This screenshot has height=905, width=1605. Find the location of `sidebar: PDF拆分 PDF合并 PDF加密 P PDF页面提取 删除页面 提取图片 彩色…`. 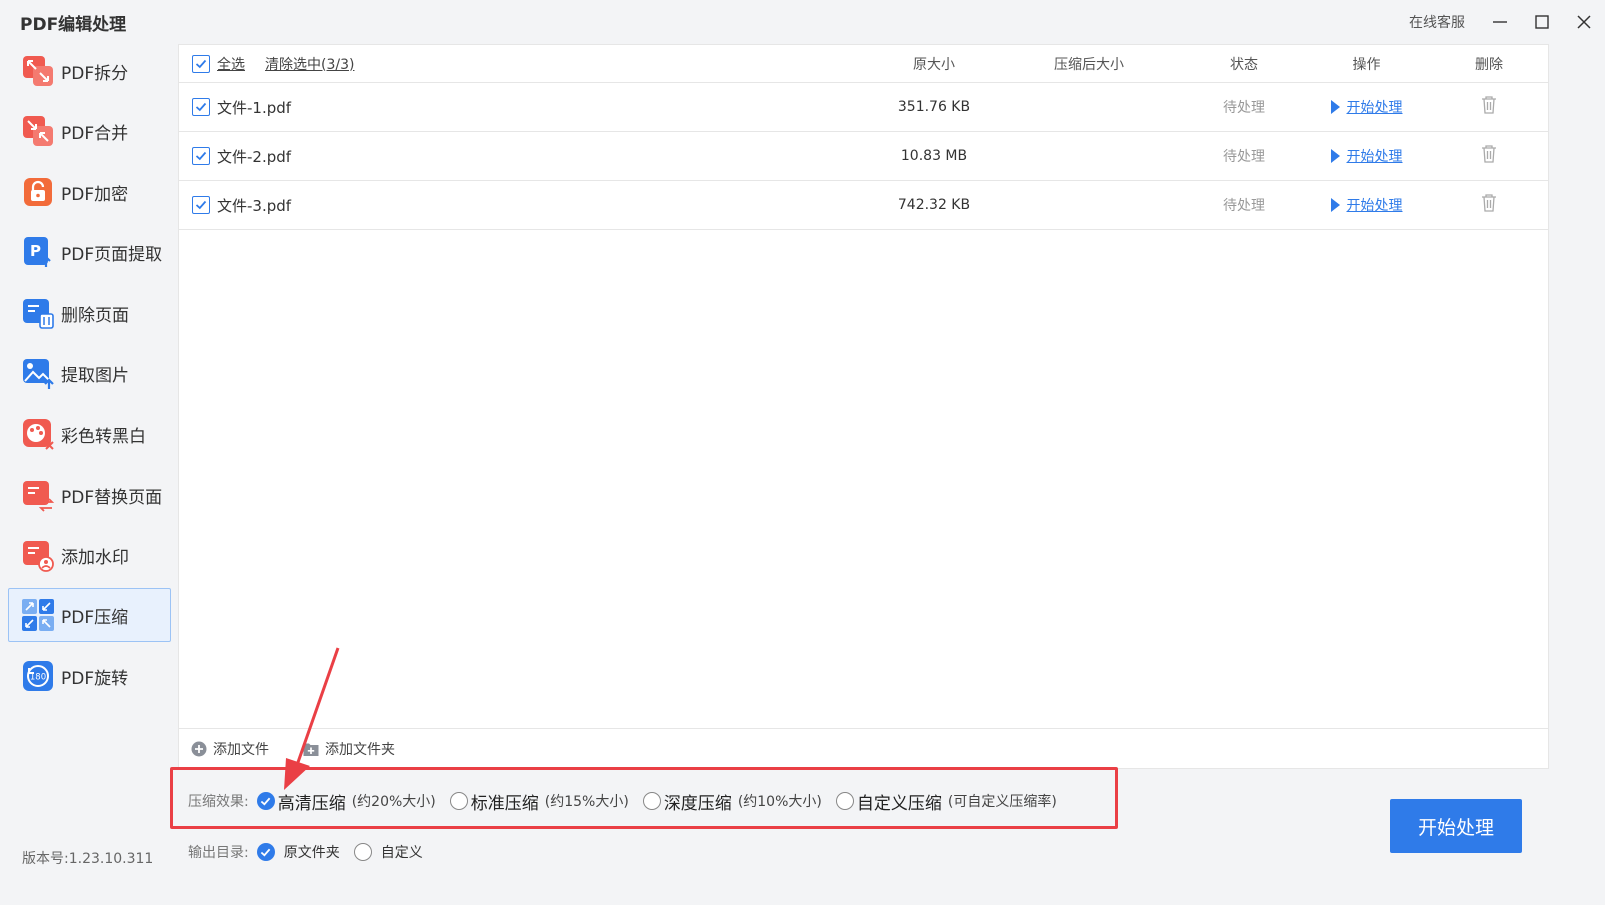

sidebar: PDF拆分 PDF合并 PDF加密 P PDF页面提取 删除页面 提取图片 彩色… is located at coordinates (89, 474).